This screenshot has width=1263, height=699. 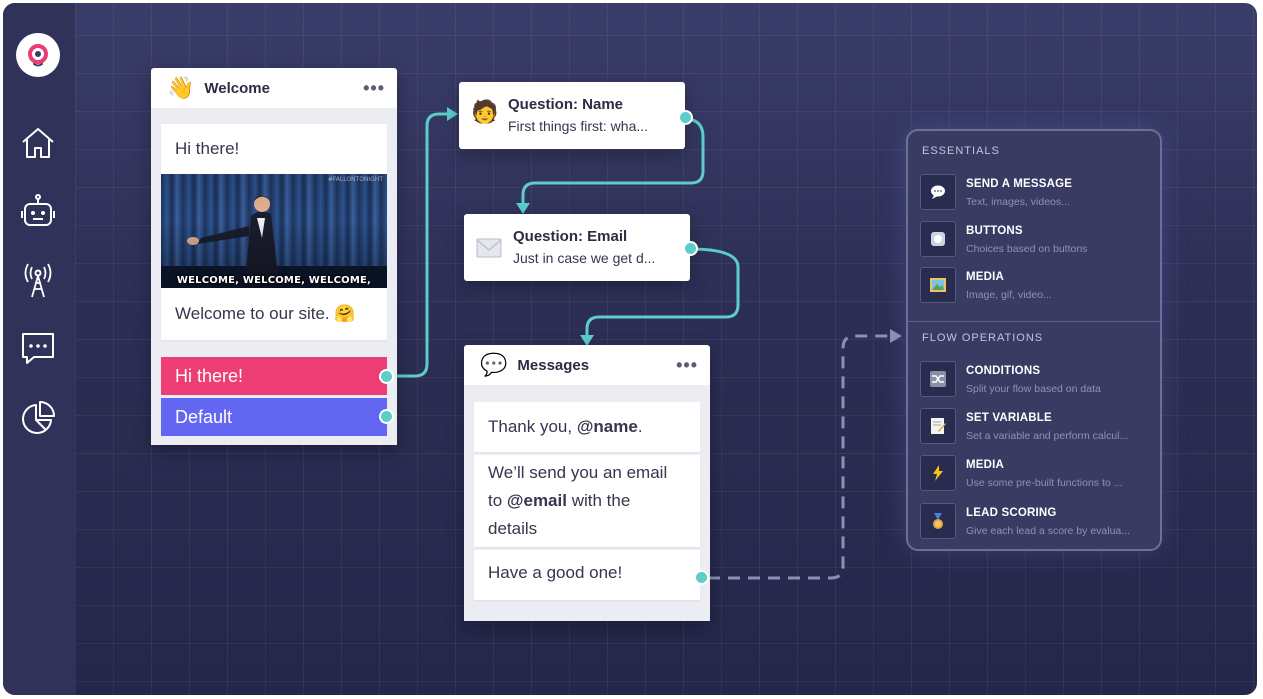 I want to click on message-goodbye: Have a good one!, so click(x=587, y=575).